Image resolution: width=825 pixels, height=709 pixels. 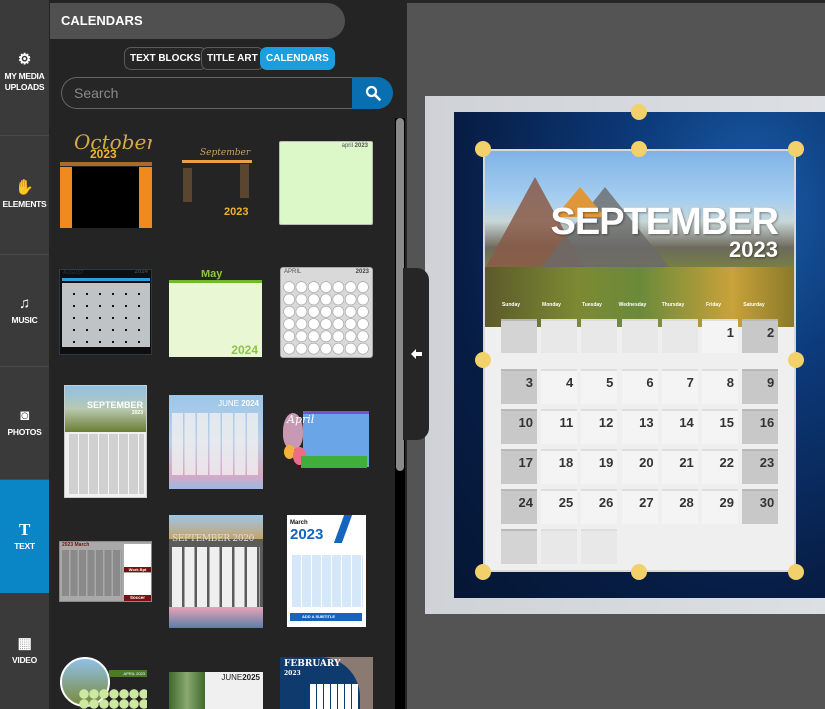 I want to click on thumbnail-april-2023-circles: APRIL 2023, so click(x=326, y=312).